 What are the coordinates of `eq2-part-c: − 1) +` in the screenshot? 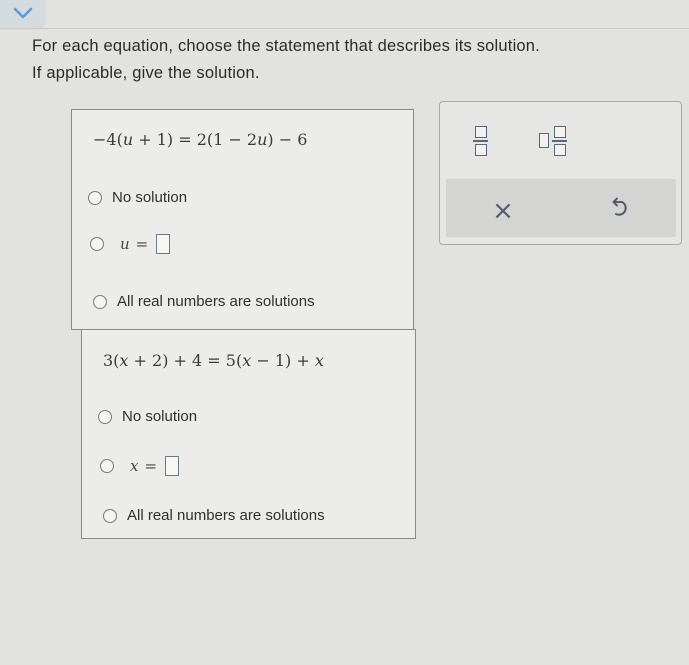 It's located at (283, 360).